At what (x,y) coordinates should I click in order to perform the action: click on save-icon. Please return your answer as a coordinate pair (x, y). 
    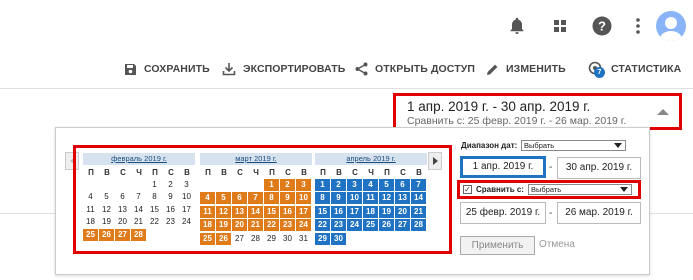
    Looking at the image, I should click on (130, 69).